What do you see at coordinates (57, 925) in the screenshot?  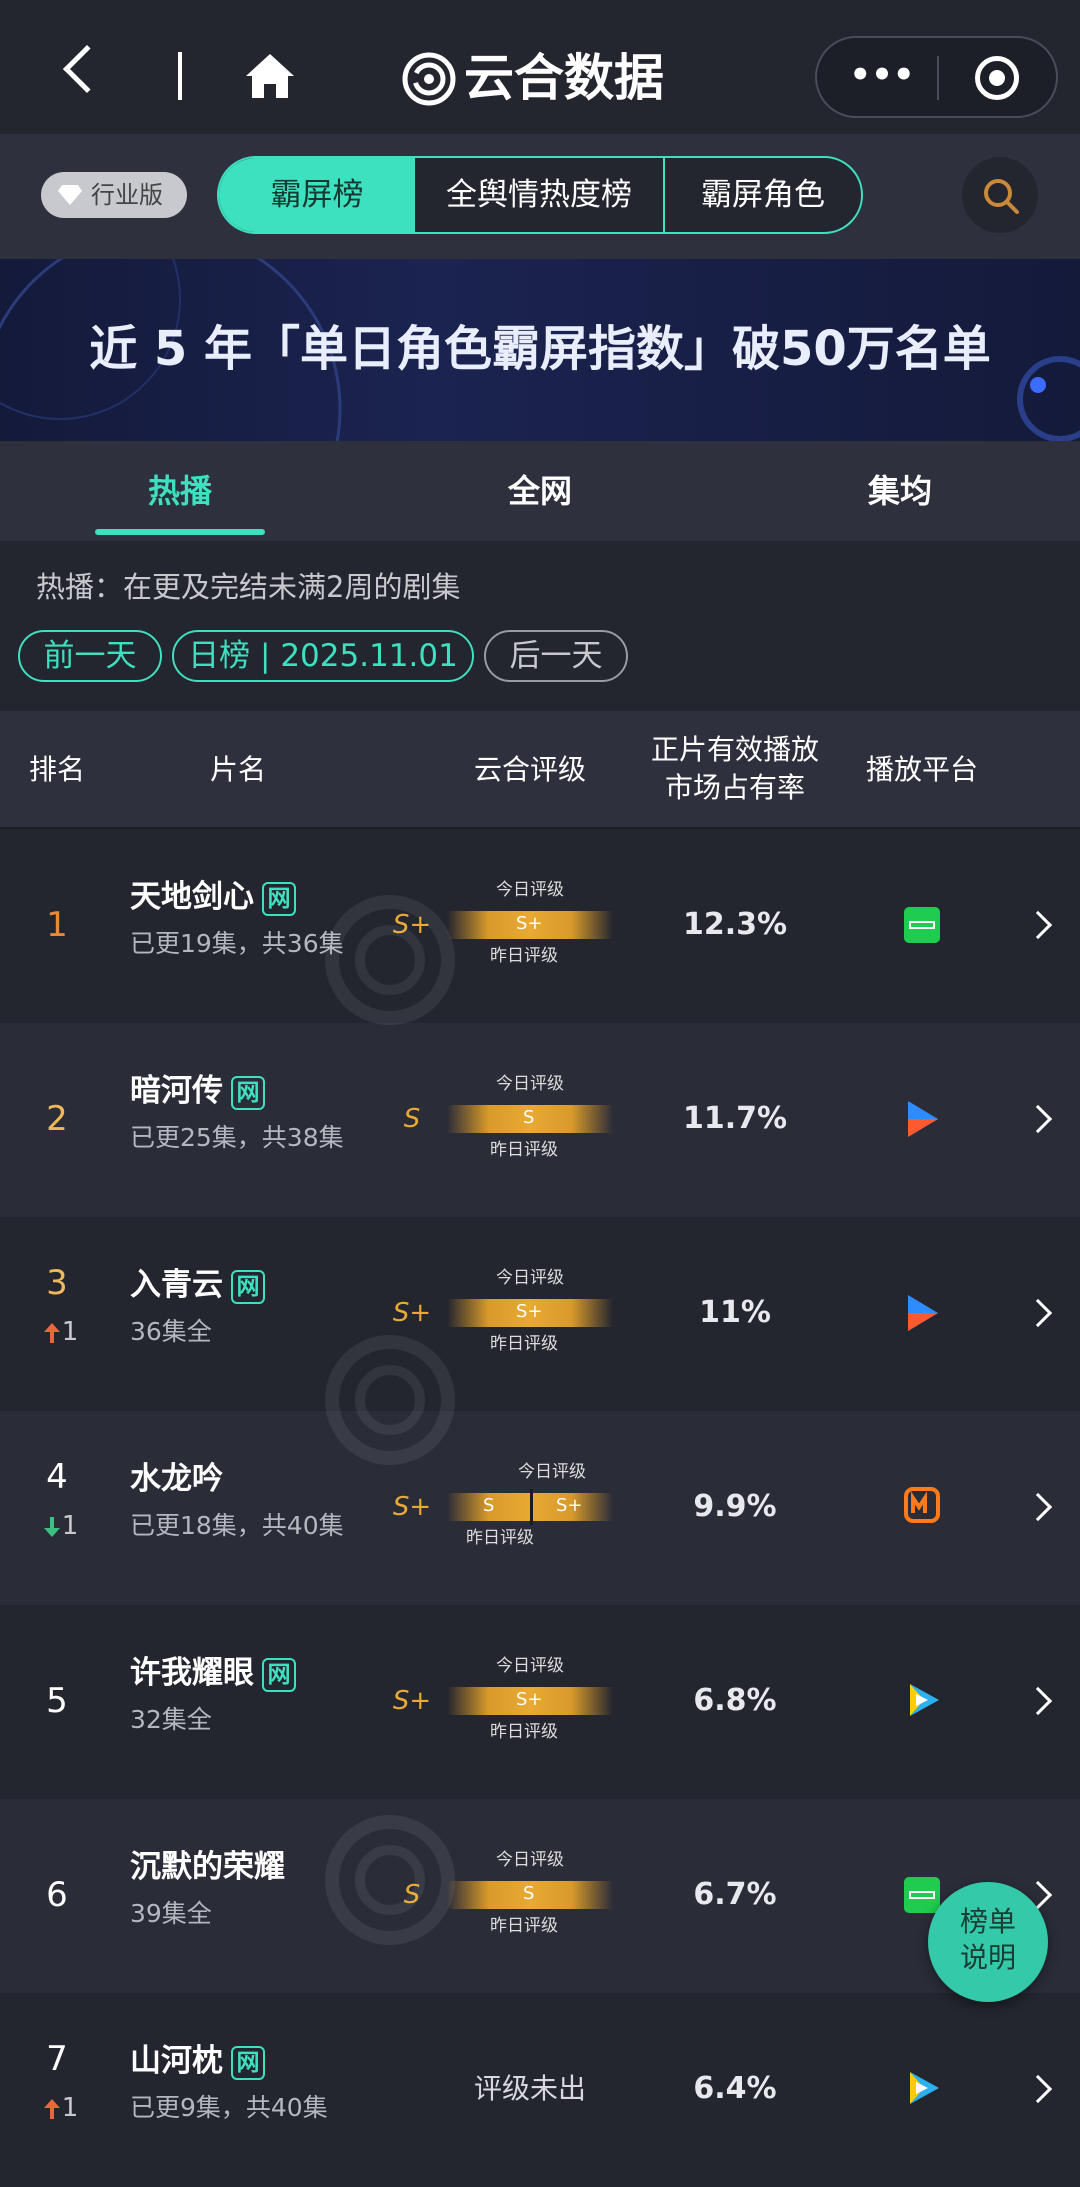 I see `rank-number: 1` at bounding box center [57, 925].